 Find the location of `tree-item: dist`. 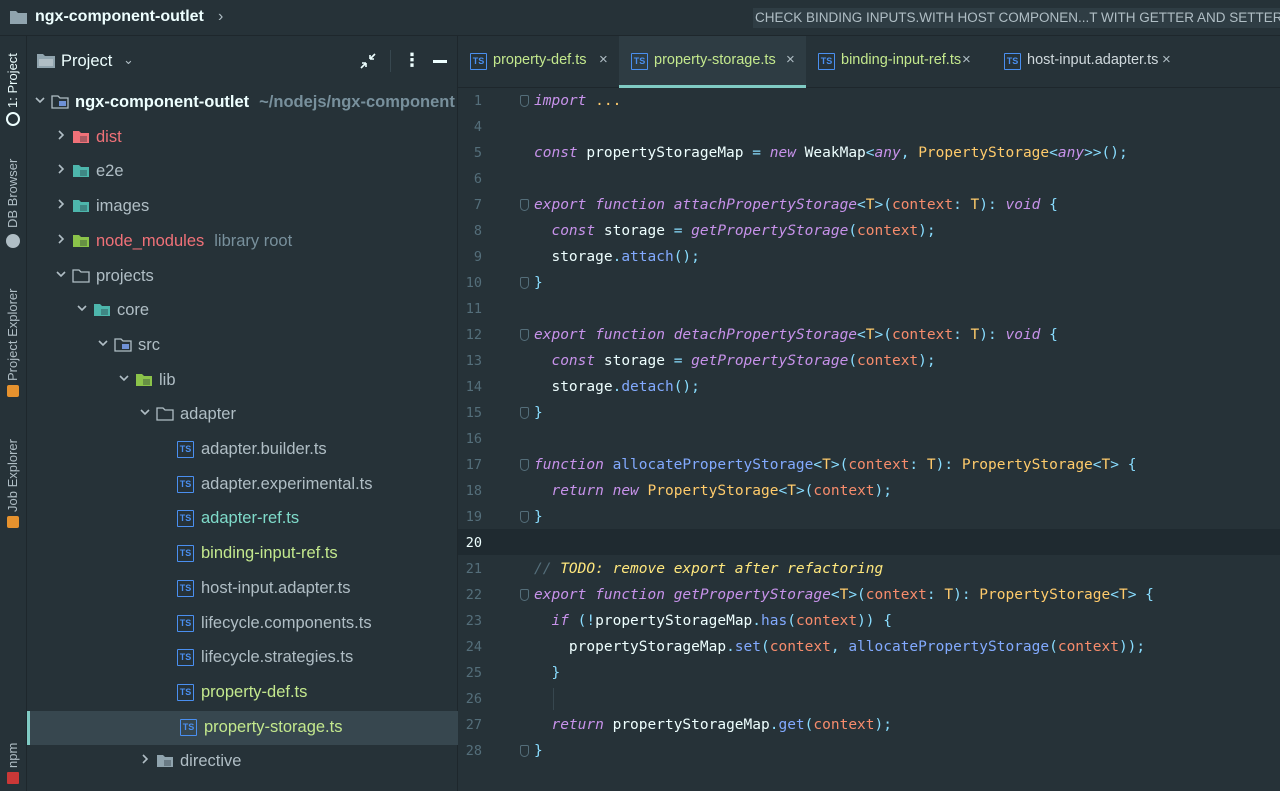

tree-item: dist is located at coordinates (242, 138).